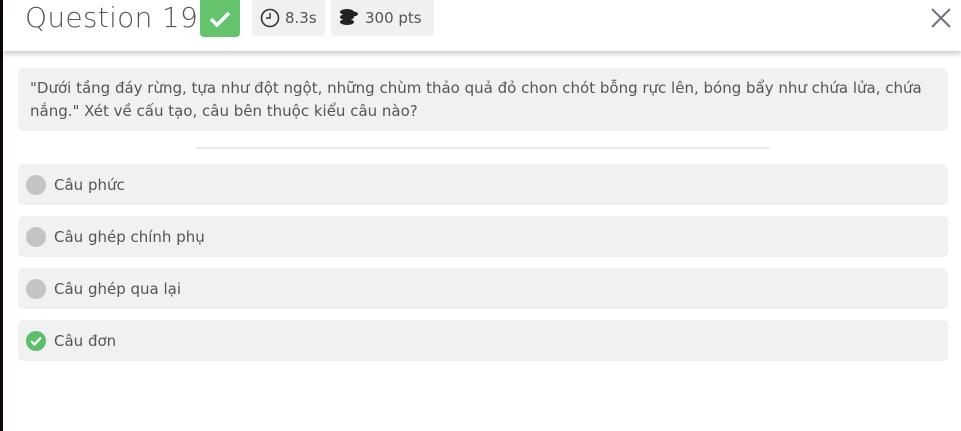  What do you see at coordinates (301, 18) in the screenshot?
I see `time-value: 8.3s` at bounding box center [301, 18].